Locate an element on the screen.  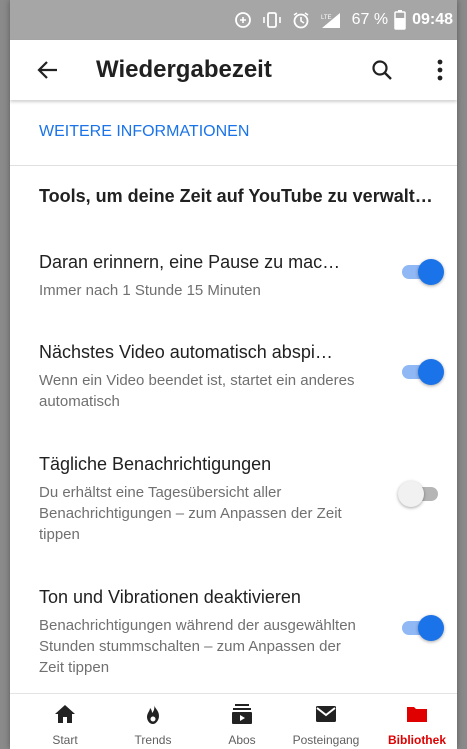
nav-item-start: Start is located at coordinates (65, 721).